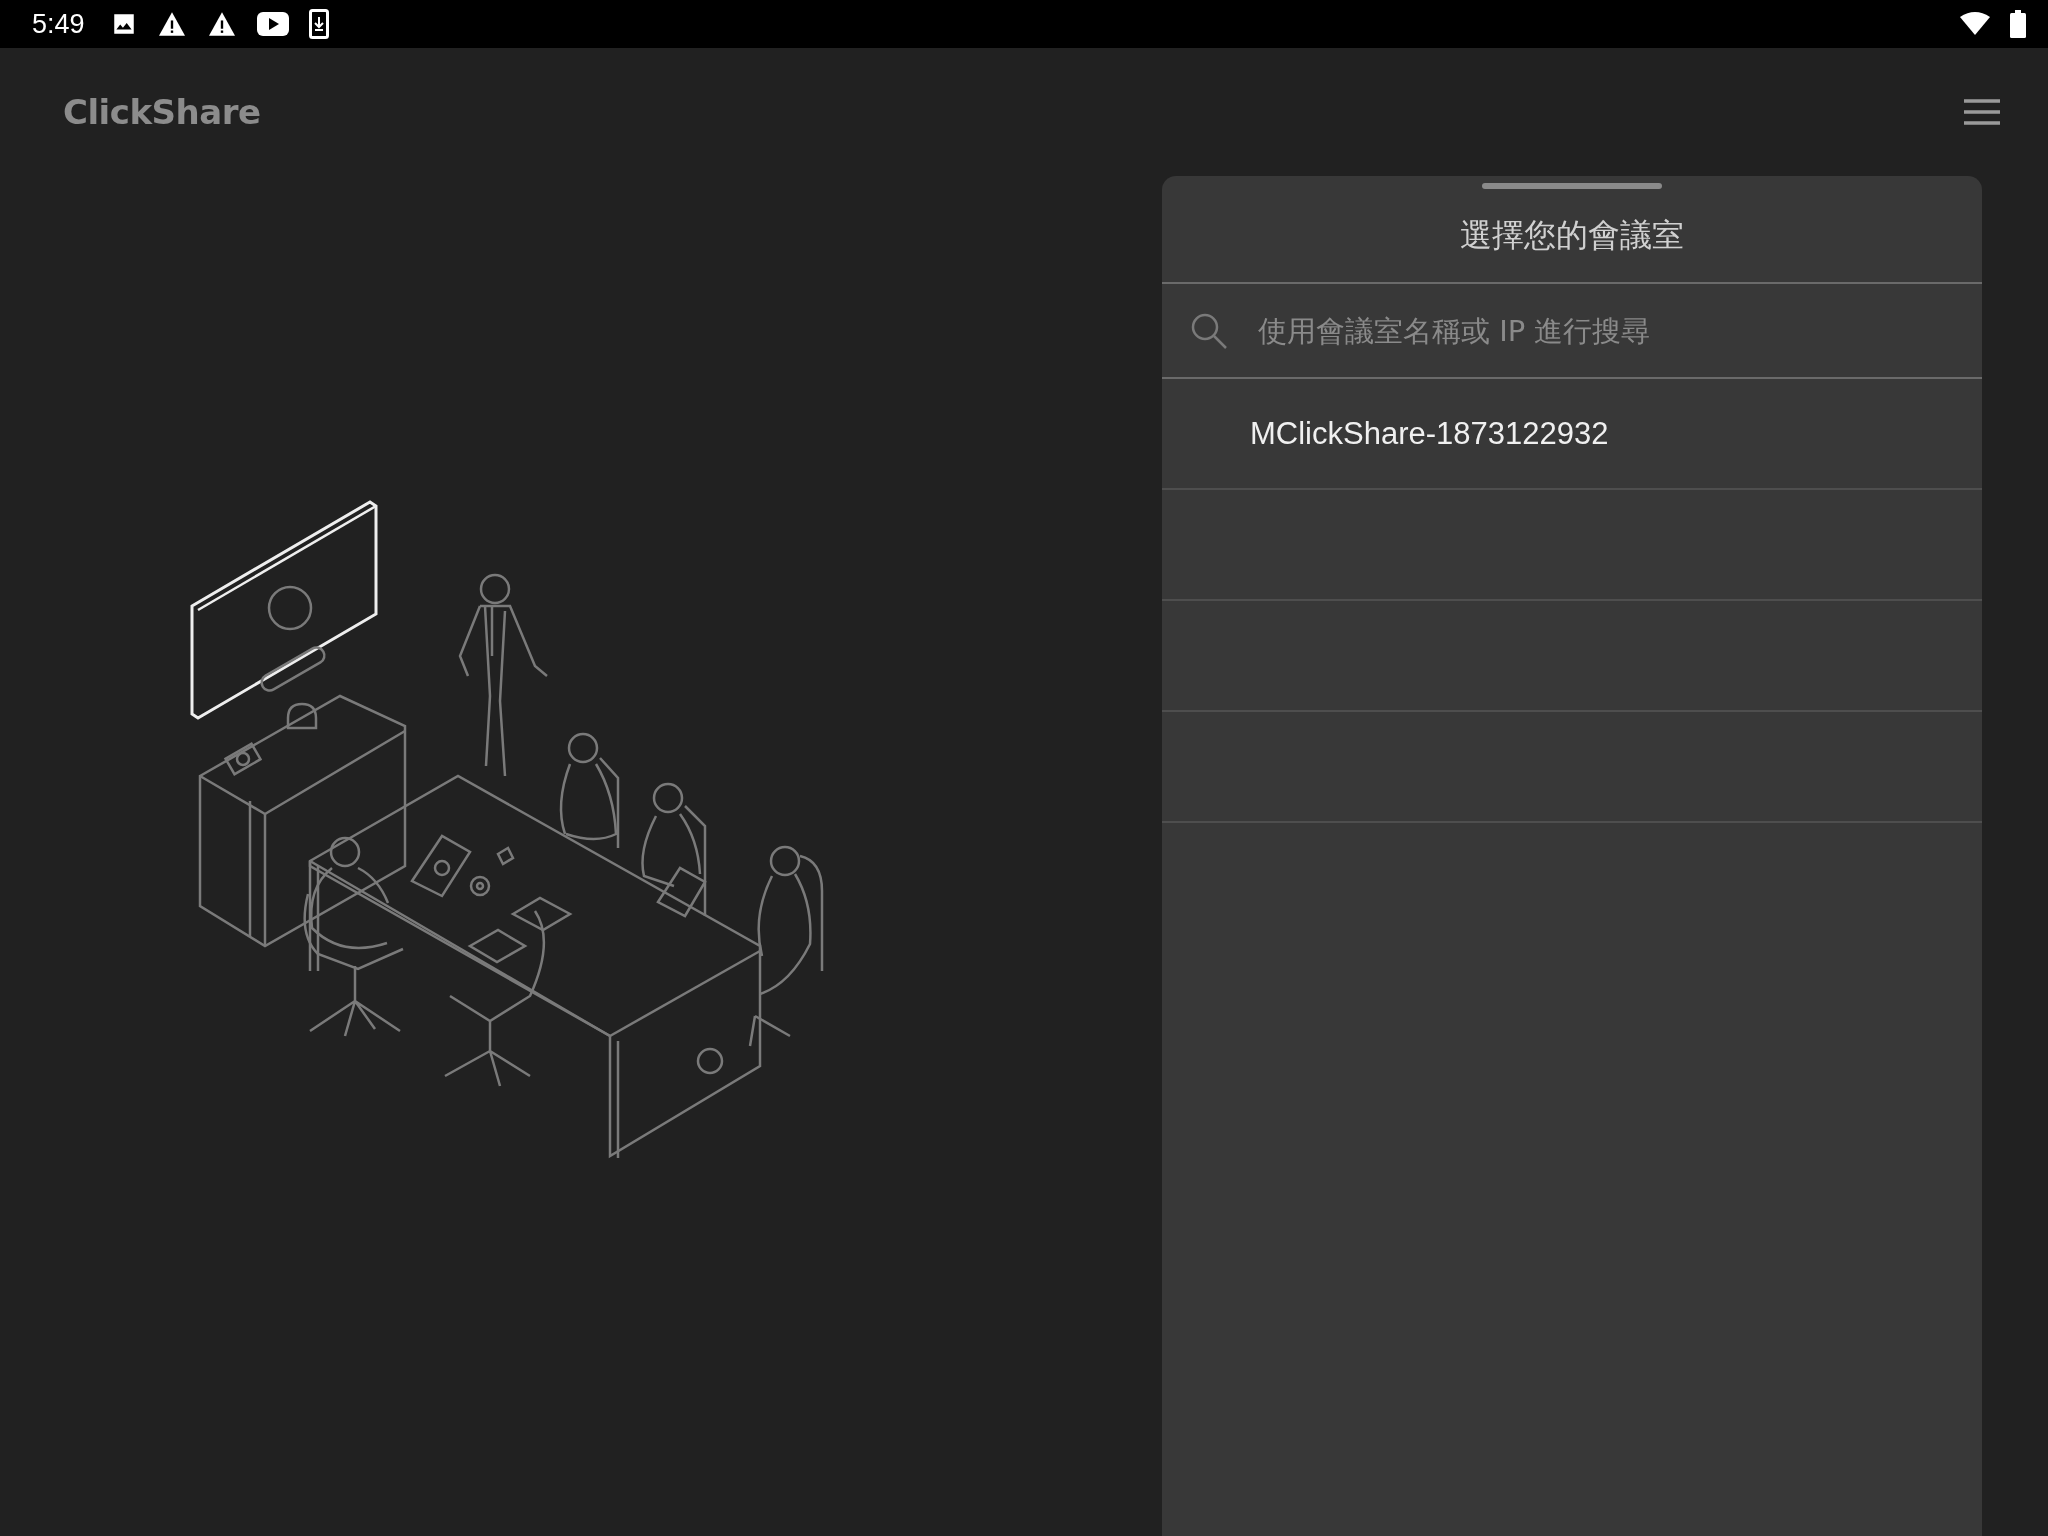 The image size is (2048, 1536). What do you see at coordinates (2018, 24) in the screenshot?
I see `battery-icon` at bounding box center [2018, 24].